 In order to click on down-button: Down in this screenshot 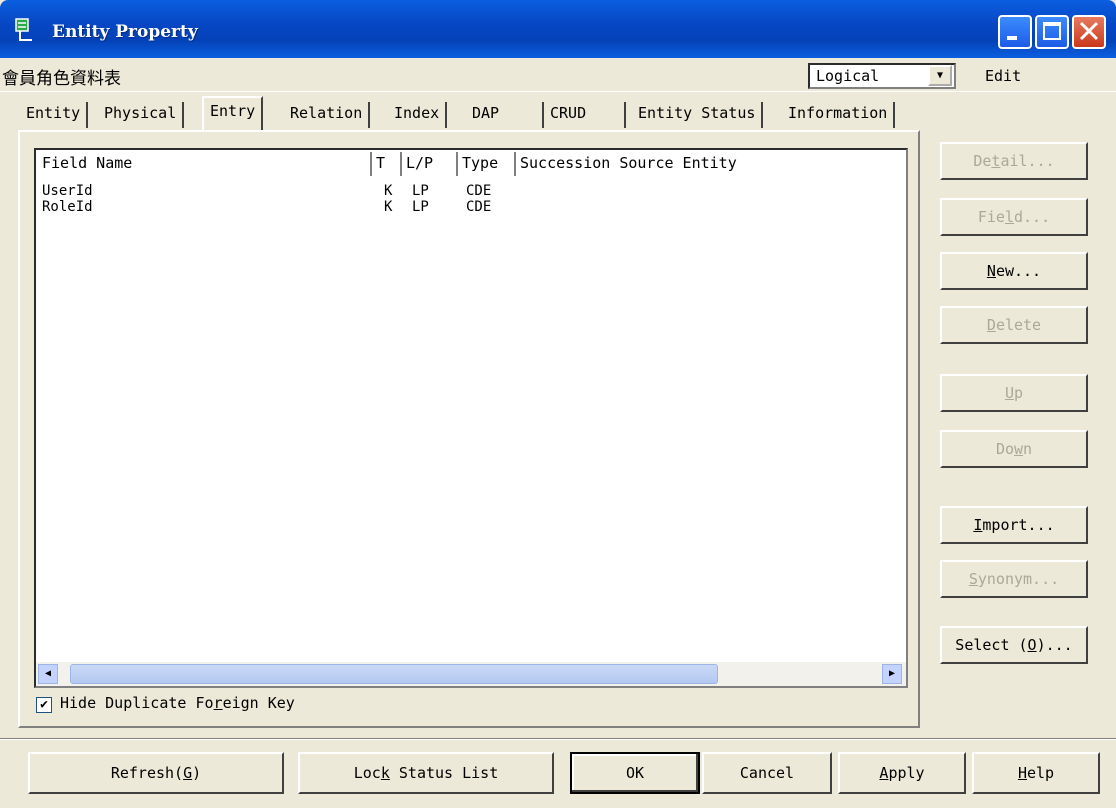, I will do `click(1014, 449)`.